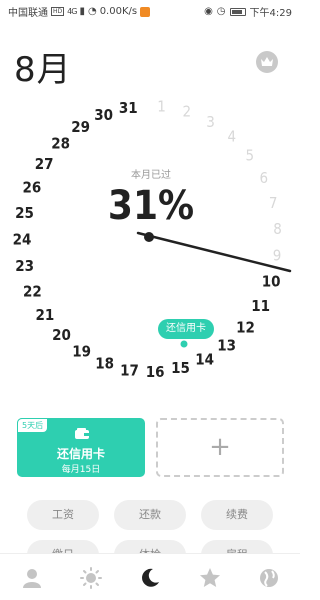 The image size is (320, 600). Describe the element at coordinates (187, 112) in the screenshot. I see `dial-day-2: 2` at that location.